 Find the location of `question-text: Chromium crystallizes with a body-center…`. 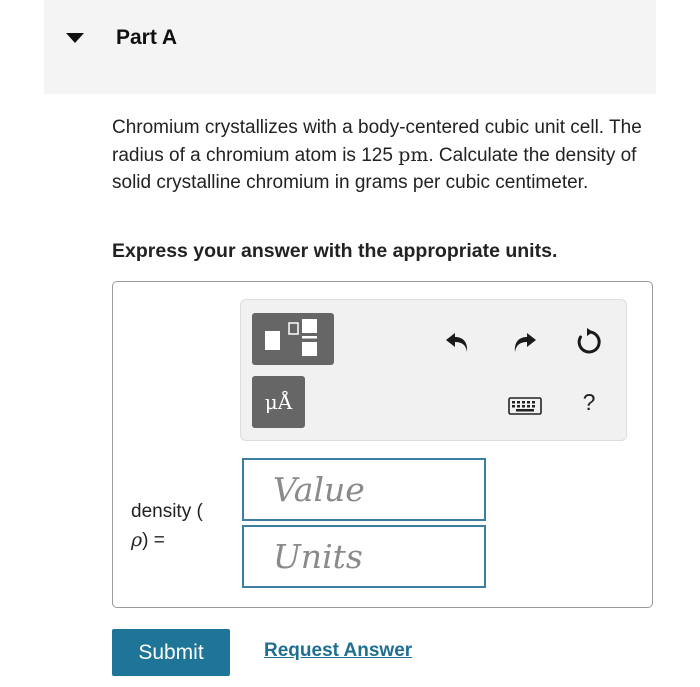

question-text: Chromium crystallizes with a body-center… is located at coordinates (382, 155).